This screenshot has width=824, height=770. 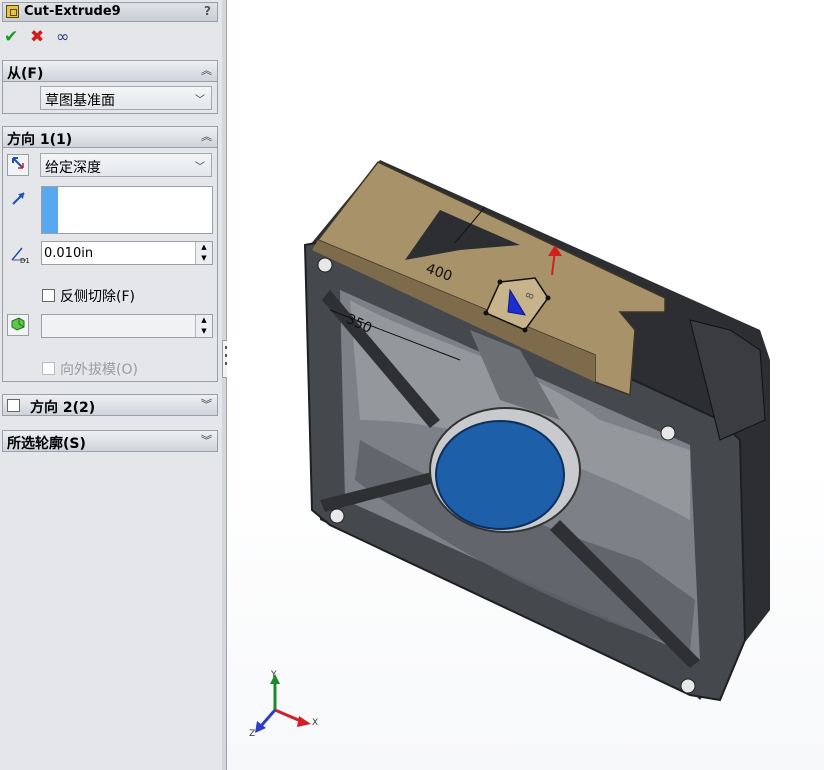 I want to click on from-start-condition-select: 草图基准面 ﹀, so click(x=126, y=98).